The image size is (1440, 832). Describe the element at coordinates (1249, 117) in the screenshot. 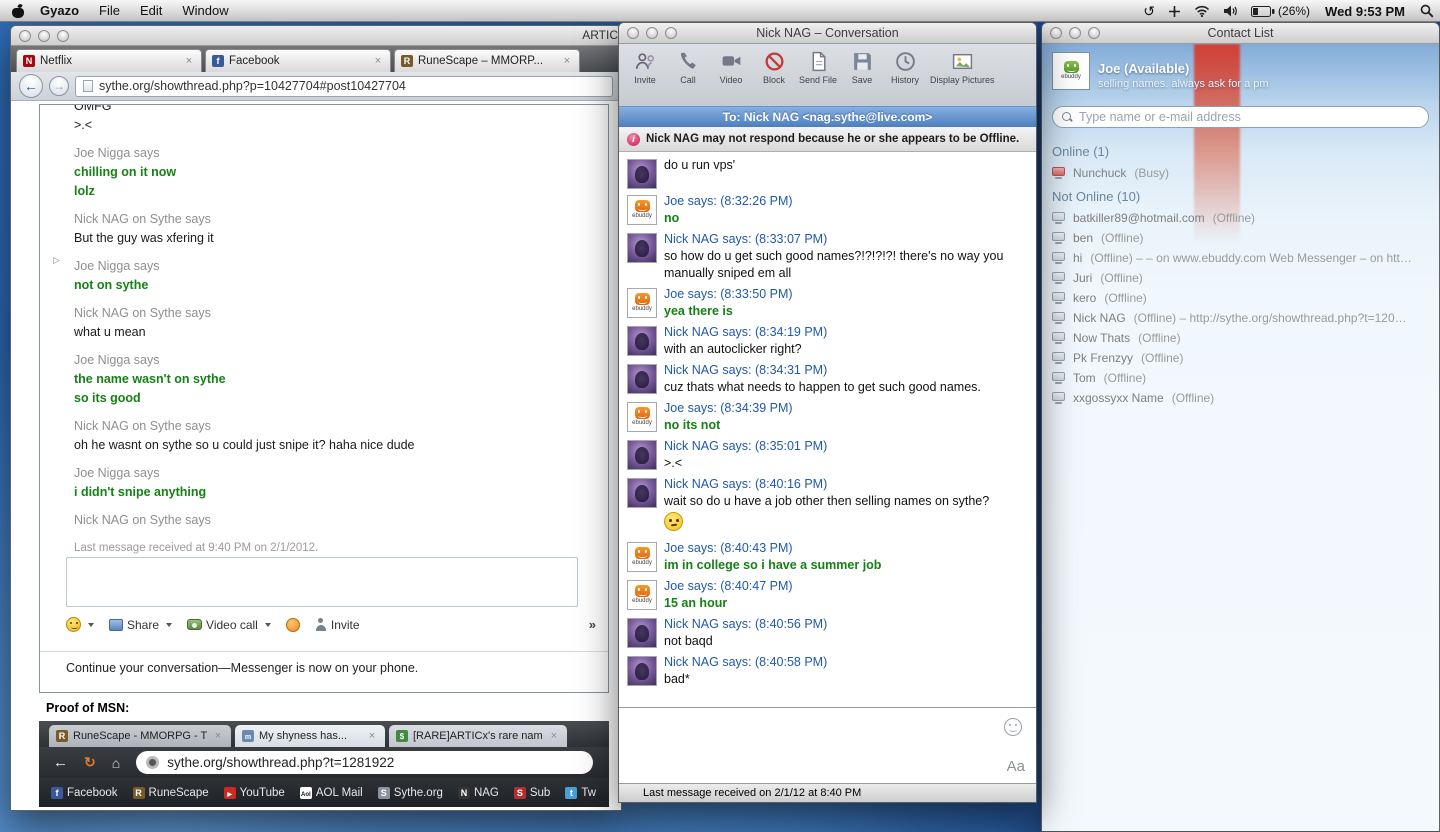

I see `search-input` at that location.